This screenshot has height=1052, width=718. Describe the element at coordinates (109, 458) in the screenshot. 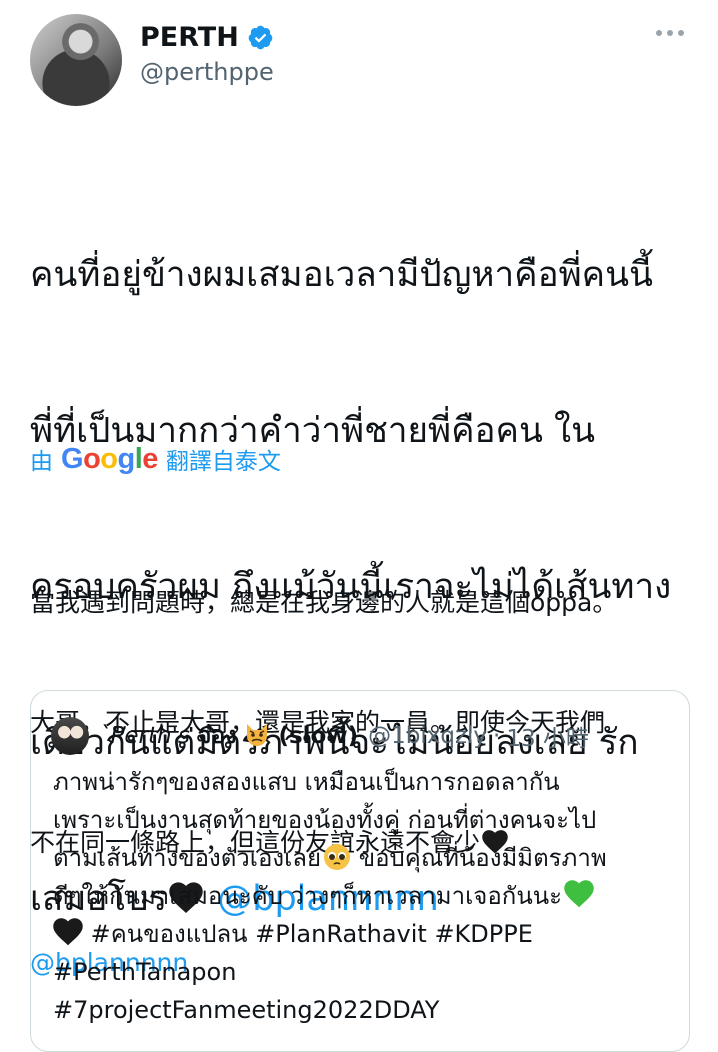

I see `google-logo: Google` at that location.